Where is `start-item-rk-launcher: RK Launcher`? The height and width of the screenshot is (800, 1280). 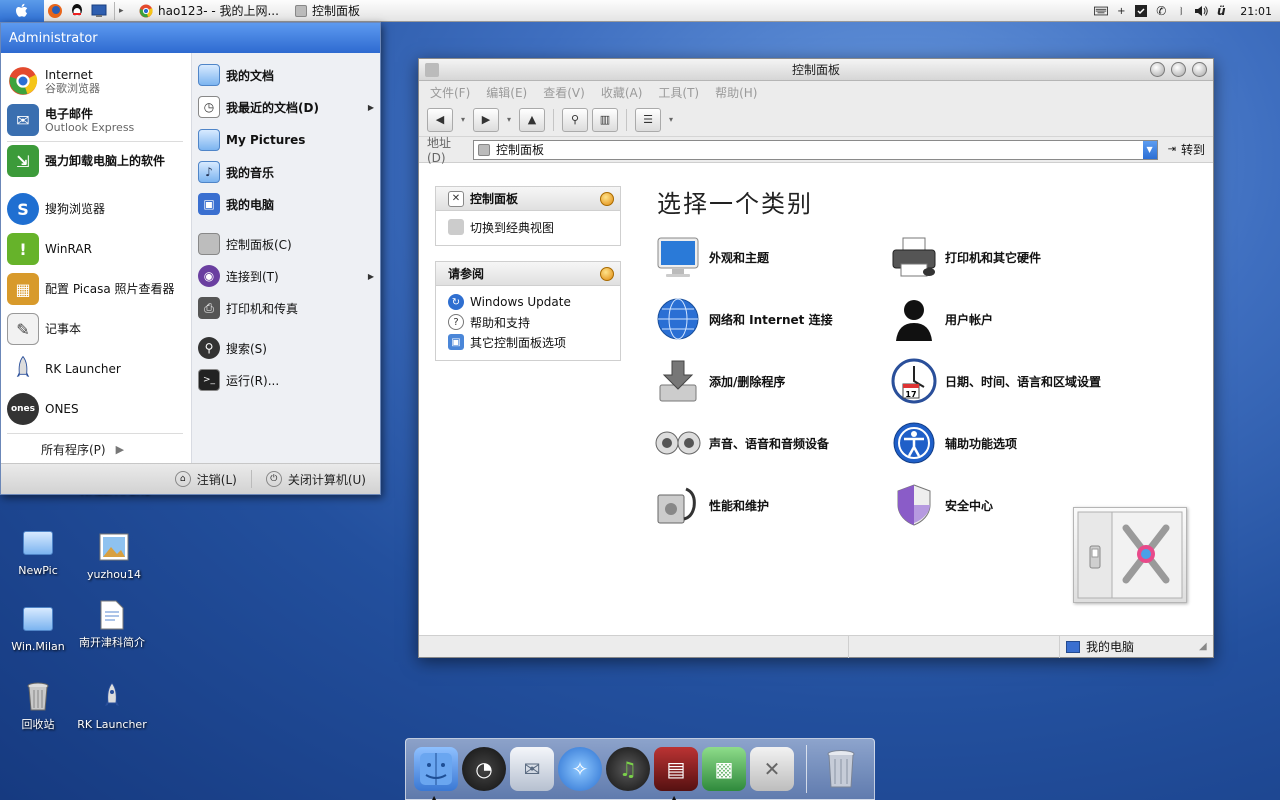 start-item-rk-launcher: RK Launcher is located at coordinates (64, 369).